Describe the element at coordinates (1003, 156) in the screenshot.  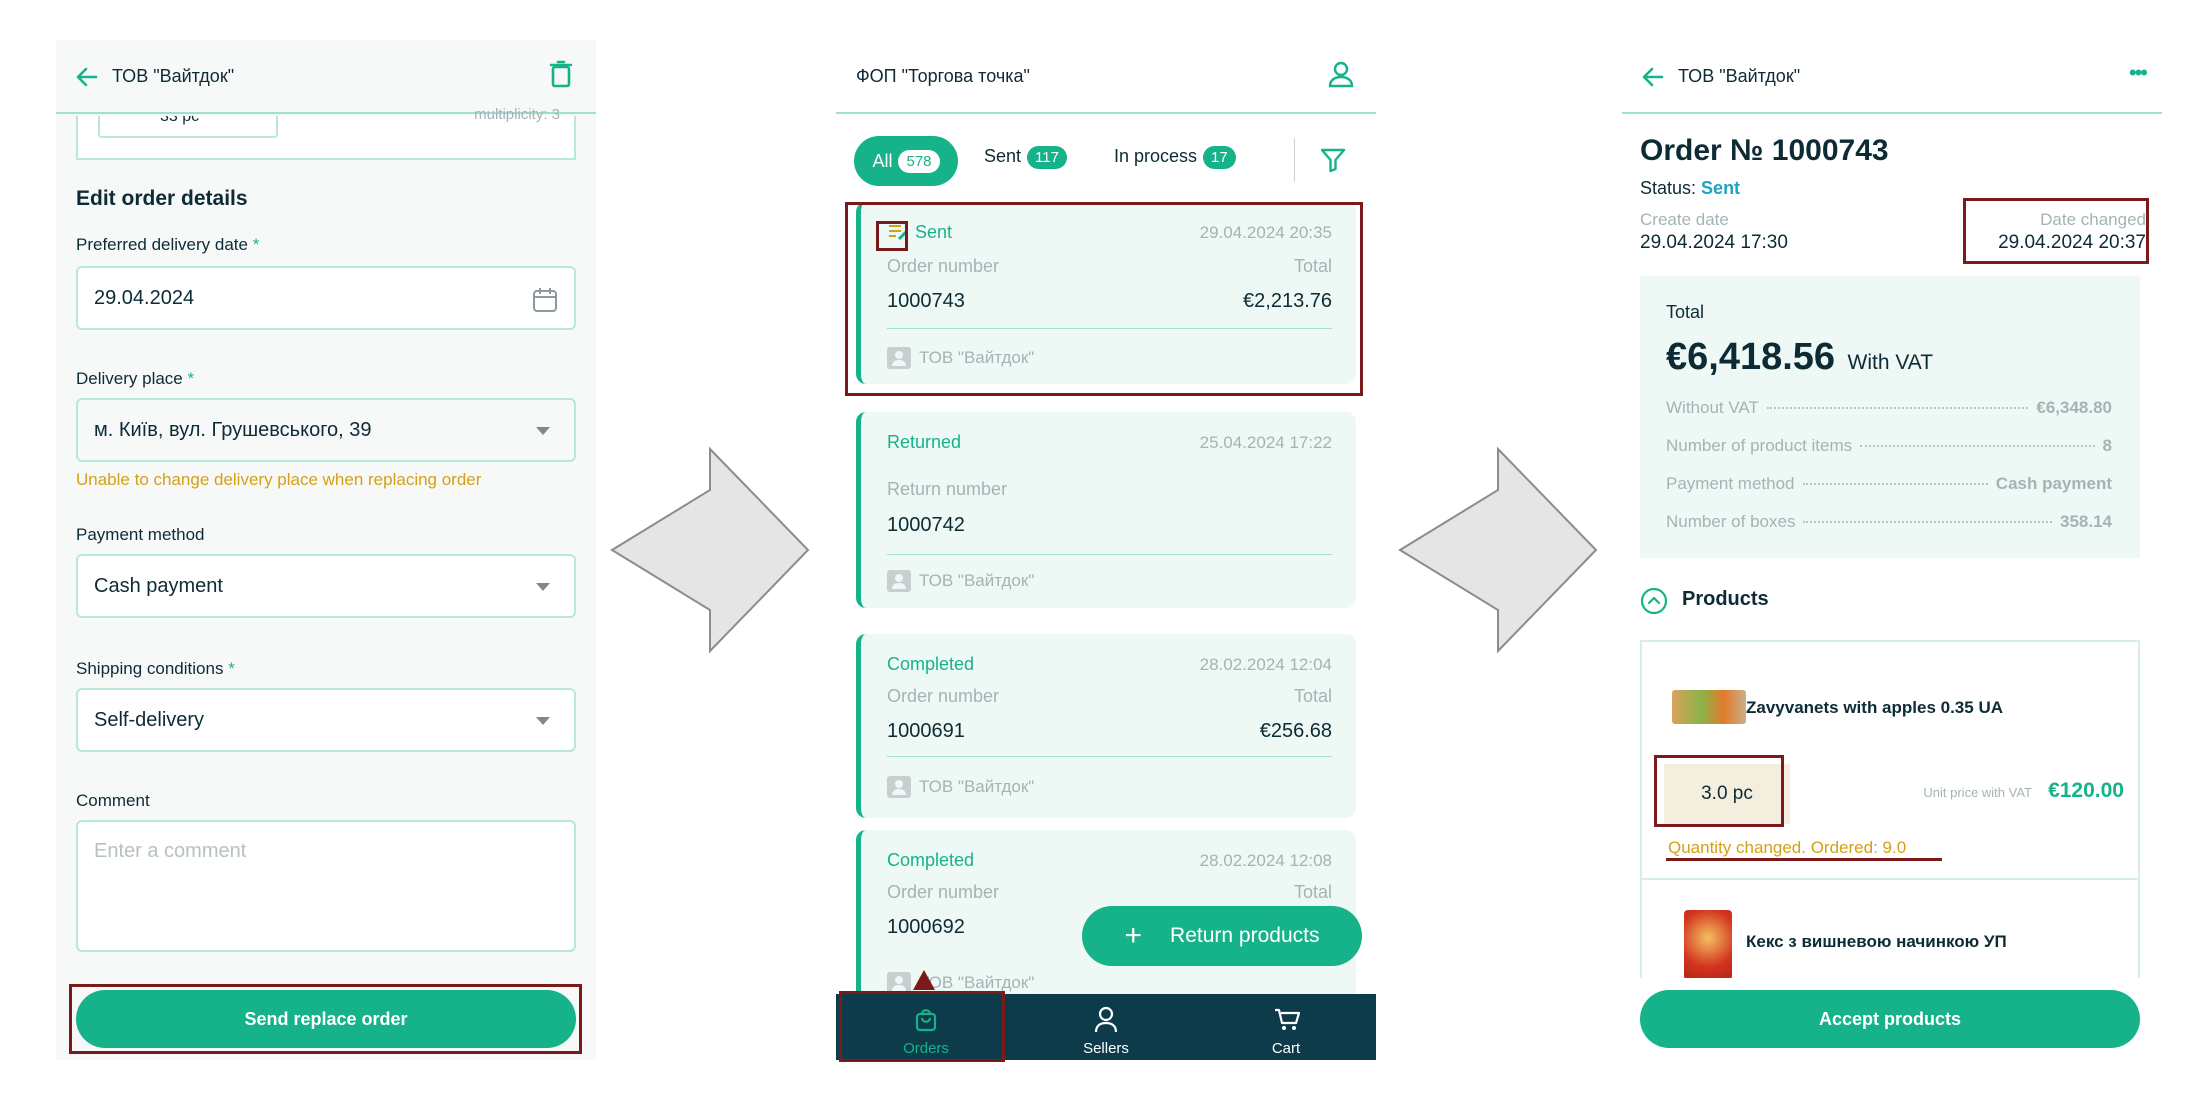
I see `filter-sent-label: Sent` at that location.